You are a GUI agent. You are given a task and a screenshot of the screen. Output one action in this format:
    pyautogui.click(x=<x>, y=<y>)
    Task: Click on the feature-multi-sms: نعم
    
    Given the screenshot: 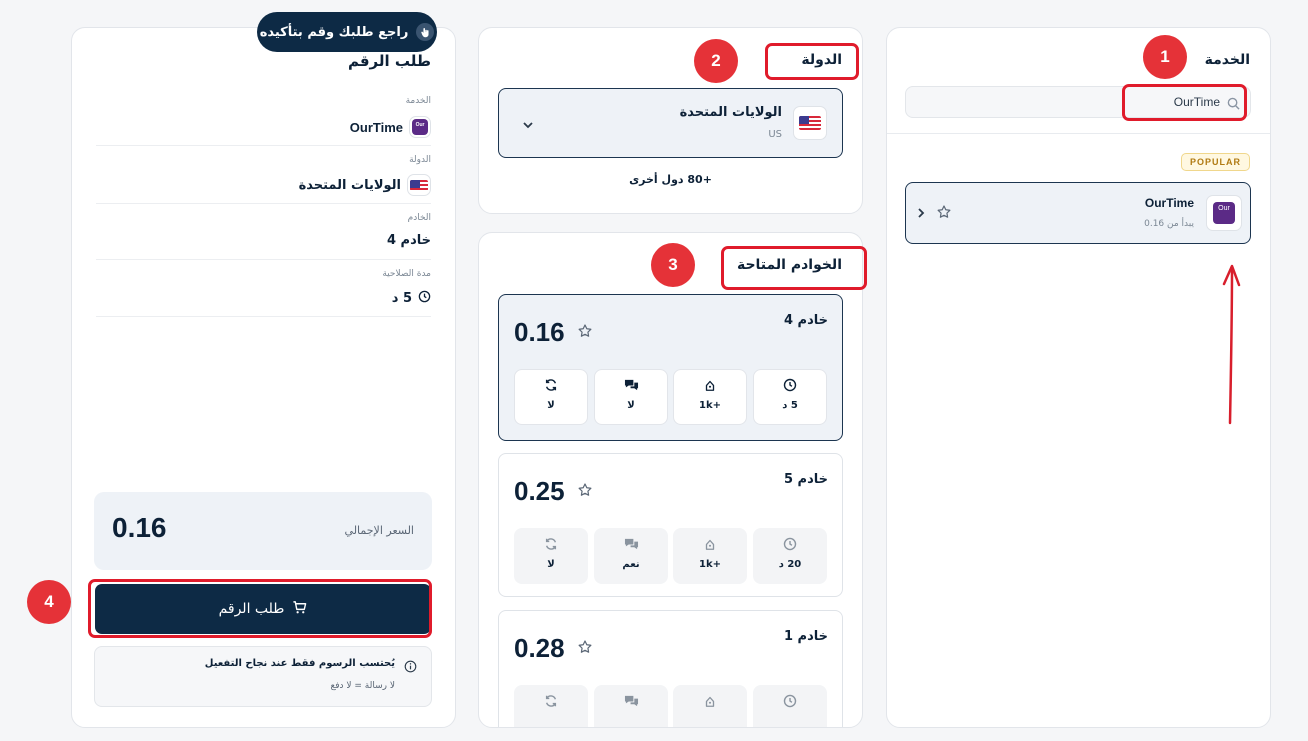 What is the action you would take?
    pyautogui.click(x=631, y=556)
    